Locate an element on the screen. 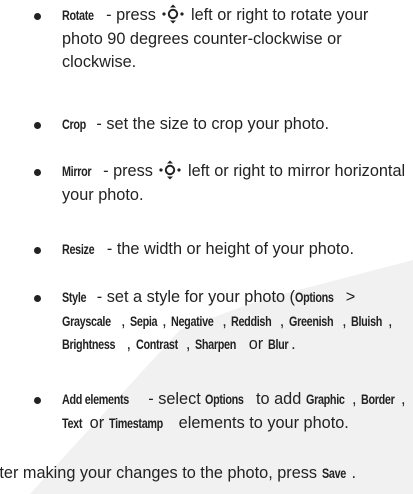 This screenshot has width=413, height=494. term-style: Style is located at coordinates (74, 297).